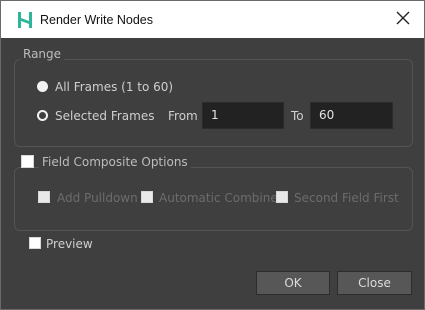  Describe the element at coordinates (27, 161) in the screenshot. I see `field-composite-checkbox` at that location.